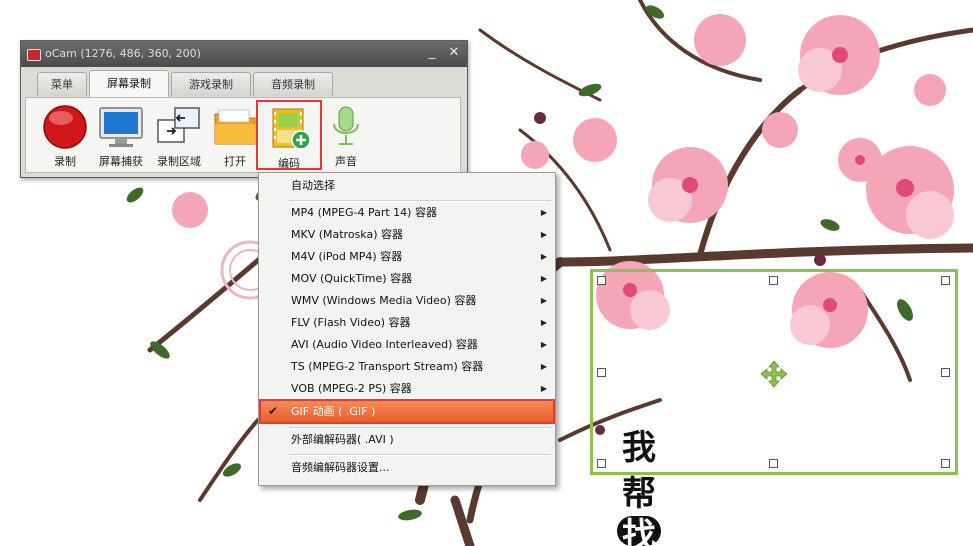 The image size is (973, 546). Describe the element at coordinates (639, 531) in the screenshot. I see `watermark-char: 找` at that location.